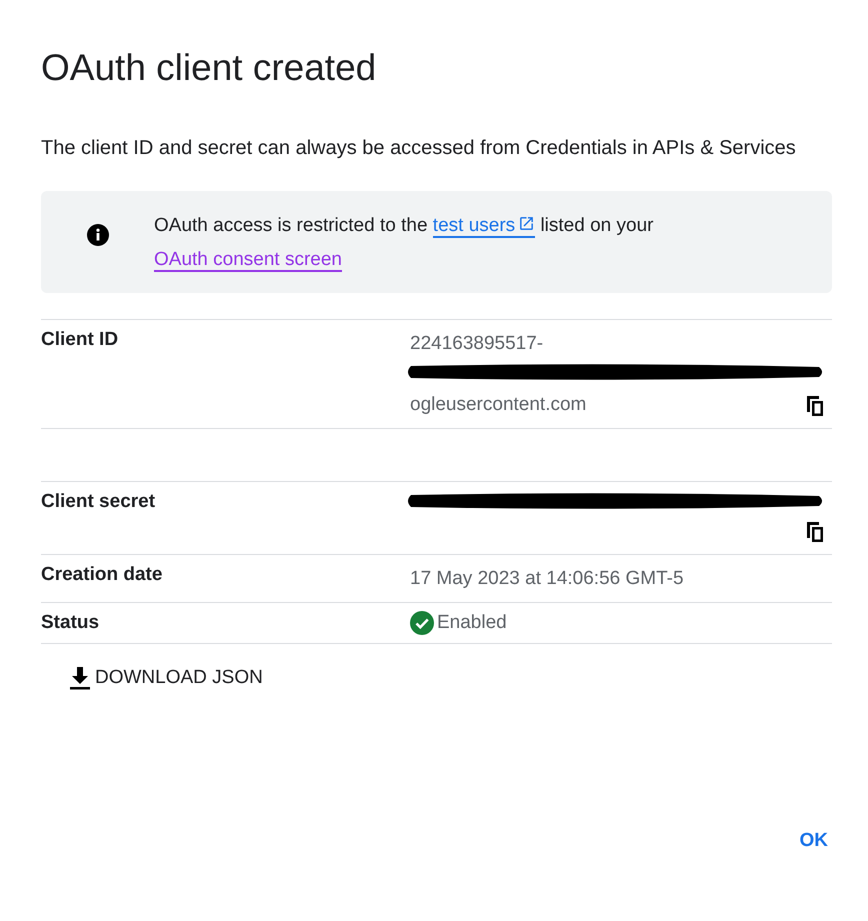 The width and height of the screenshot is (868, 921). Describe the element at coordinates (70, 623) in the screenshot. I see `field-label: Status` at that location.